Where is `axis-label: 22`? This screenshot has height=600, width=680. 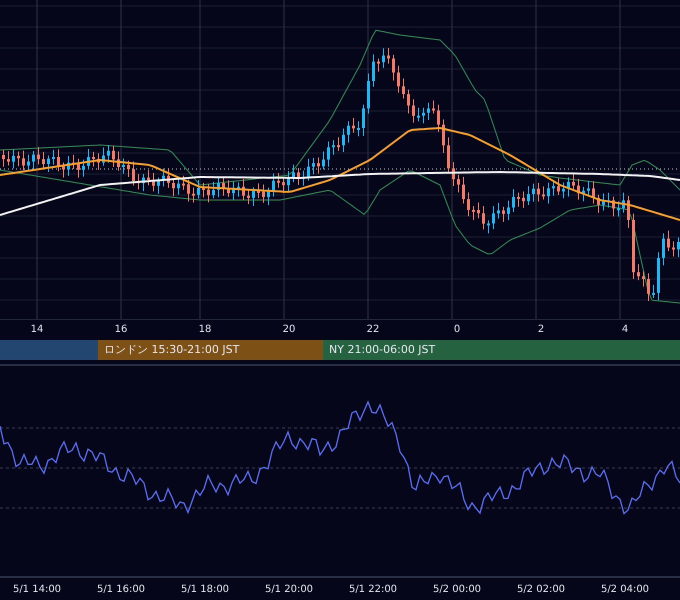
axis-label: 22 is located at coordinates (373, 330).